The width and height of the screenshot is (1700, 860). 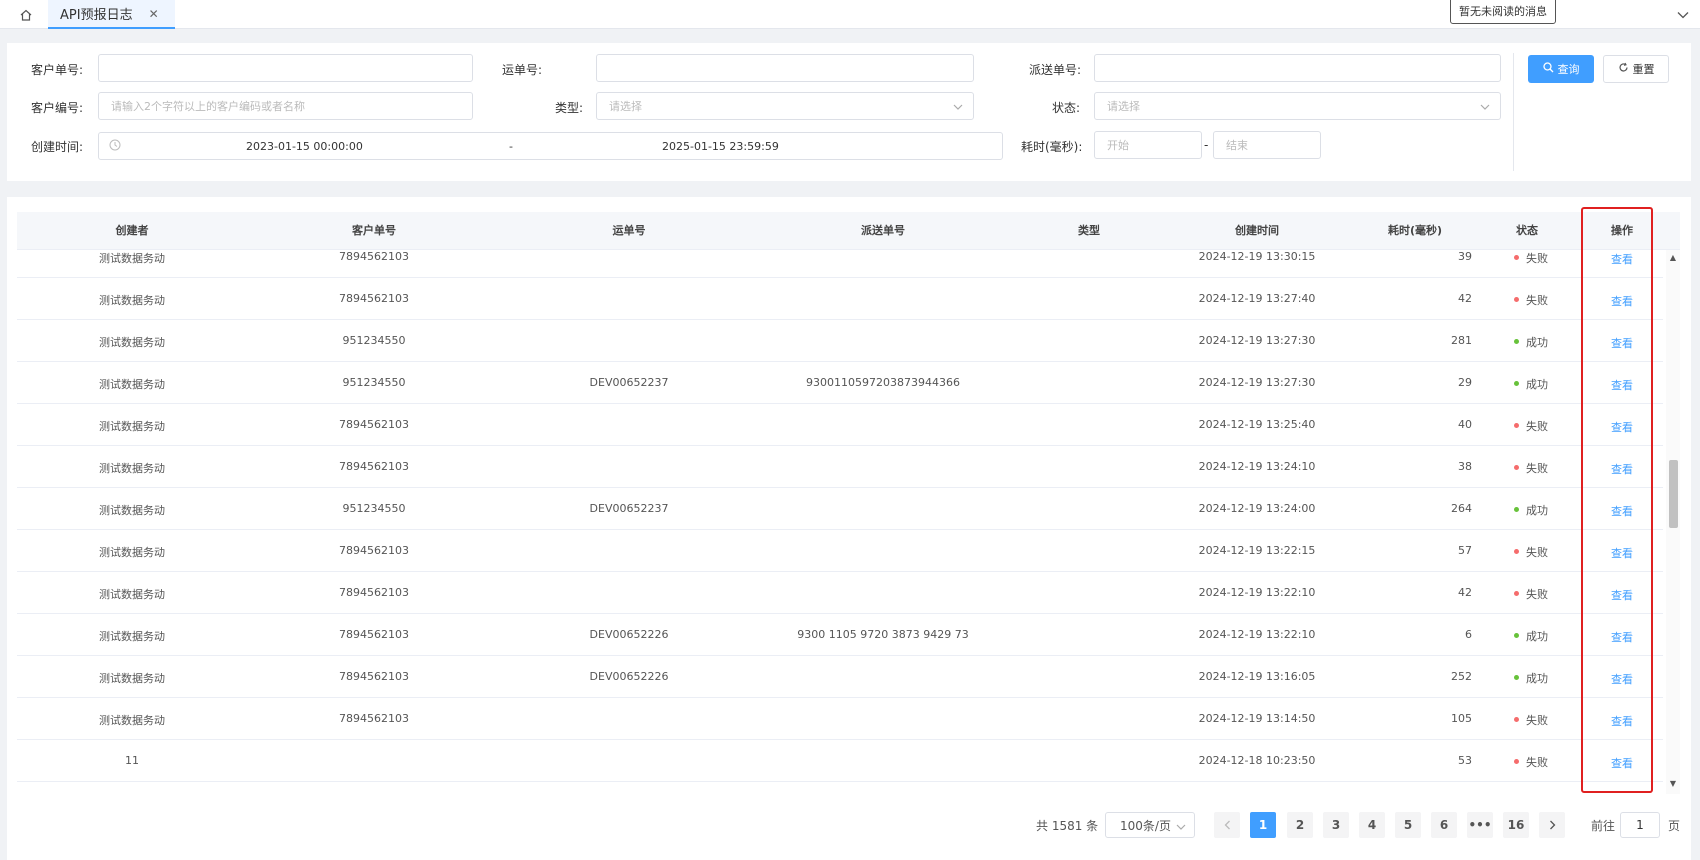 I want to click on waybill-input, so click(x=785, y=68).